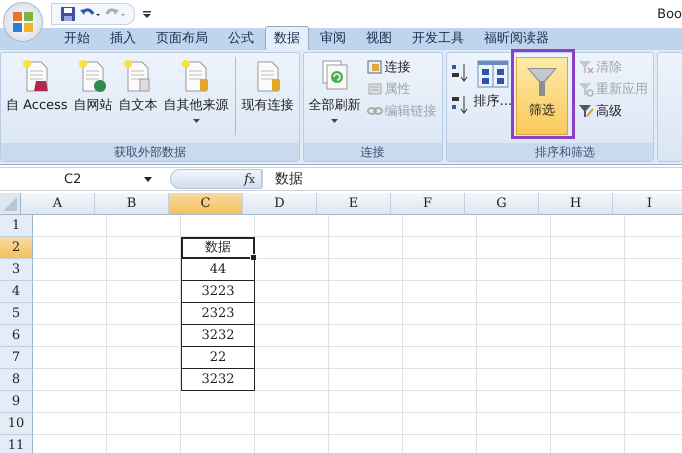 The width and height of the screenshot is (682, 453). Describe the element at coordinates (492, 74) in the screenshot. I see `sort-icon` at that location.